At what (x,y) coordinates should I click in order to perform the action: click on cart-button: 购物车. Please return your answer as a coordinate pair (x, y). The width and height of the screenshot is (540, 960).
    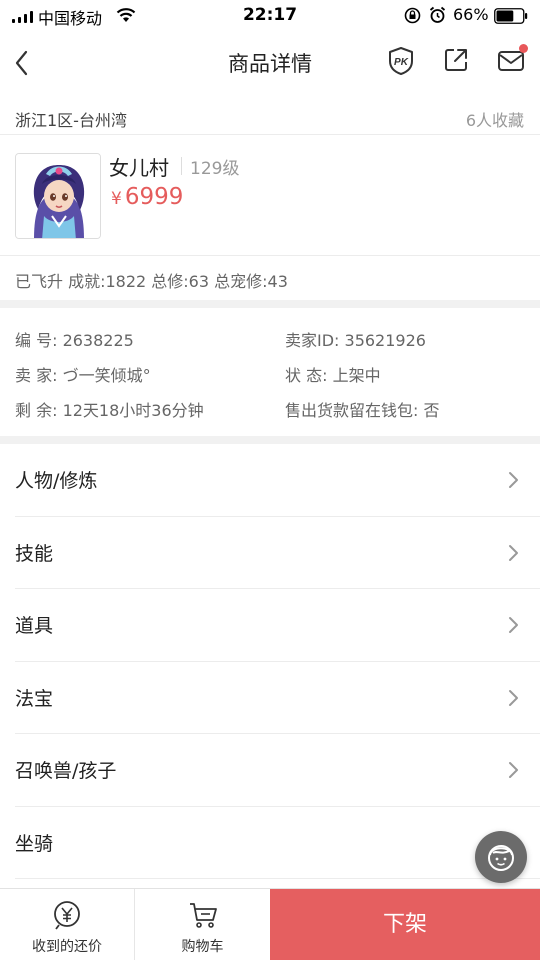
    Looking at the image, I should click on (202, 924).